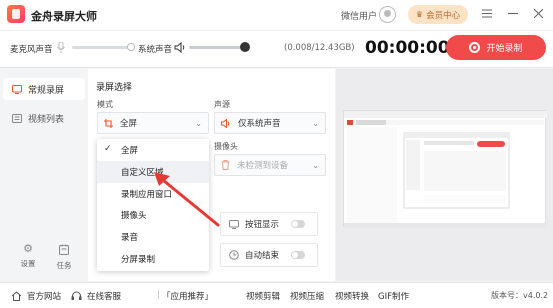 This screenshot has height=308, width=553. Describe the element at coordinates (407, 48) in the screenshot. I see `record-timer: 00:00:00` at that location.